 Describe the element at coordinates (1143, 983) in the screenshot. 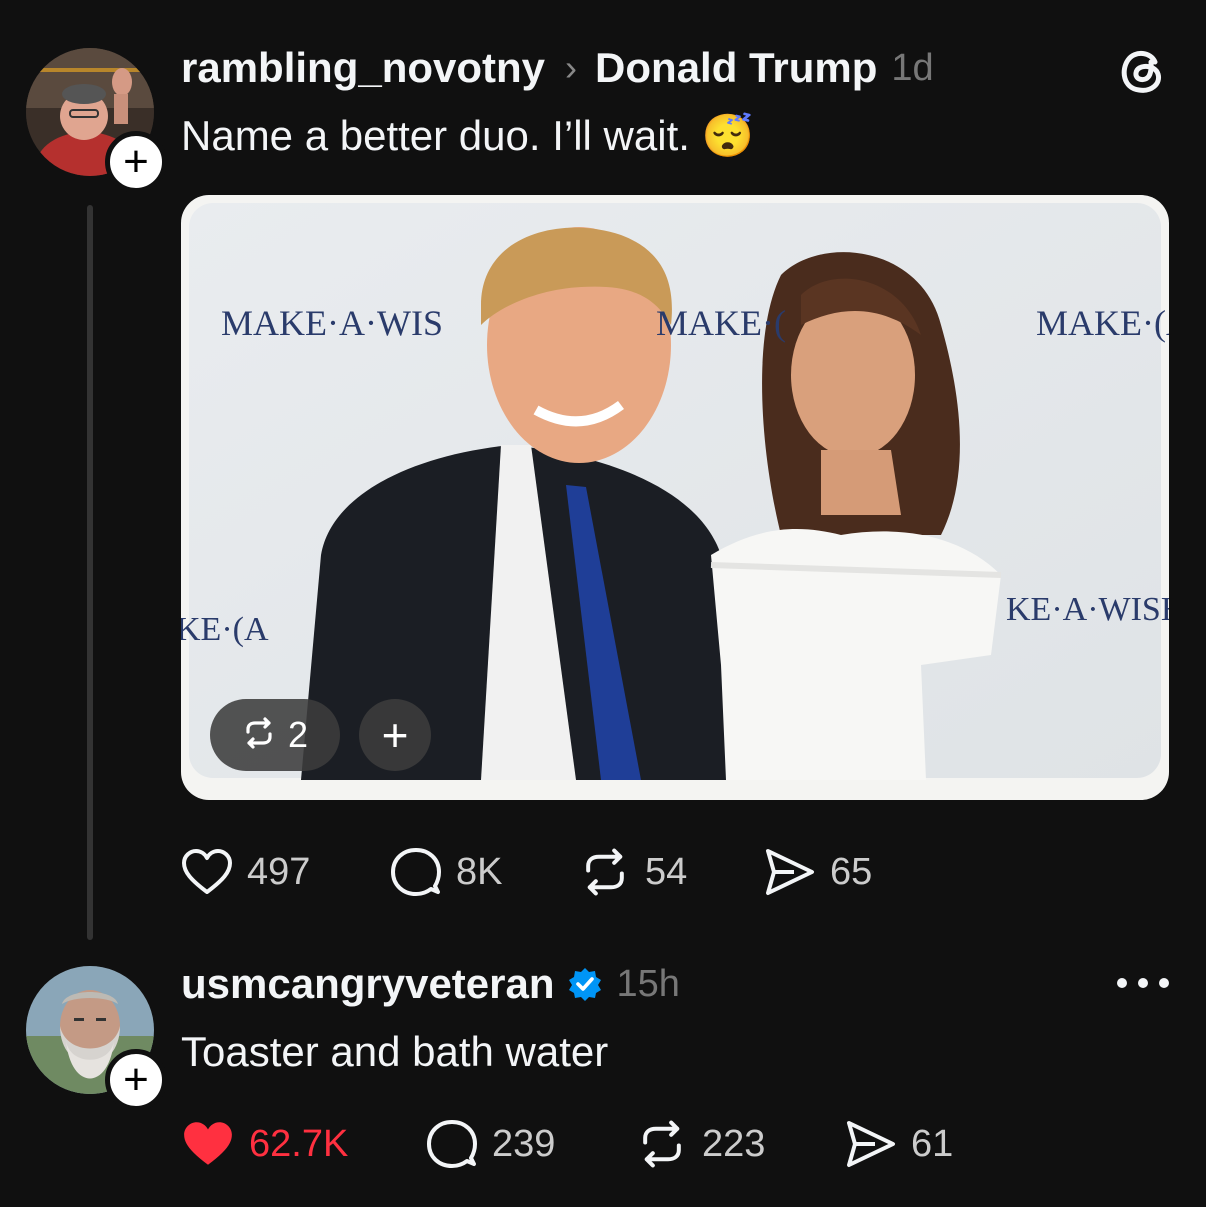

I see `more-icon` at that location.